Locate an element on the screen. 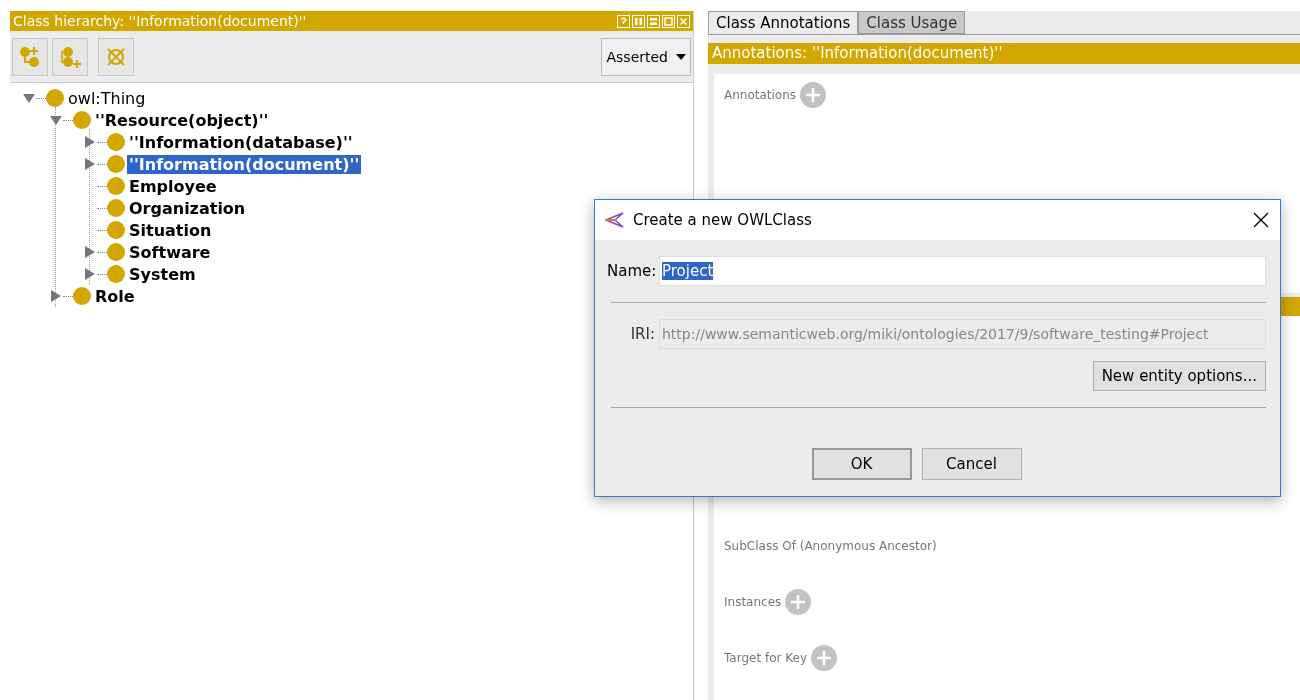 This screenshot has height=700, width=1300. tree-item: ''Information(document)'' is located at coordinates (244, 164).